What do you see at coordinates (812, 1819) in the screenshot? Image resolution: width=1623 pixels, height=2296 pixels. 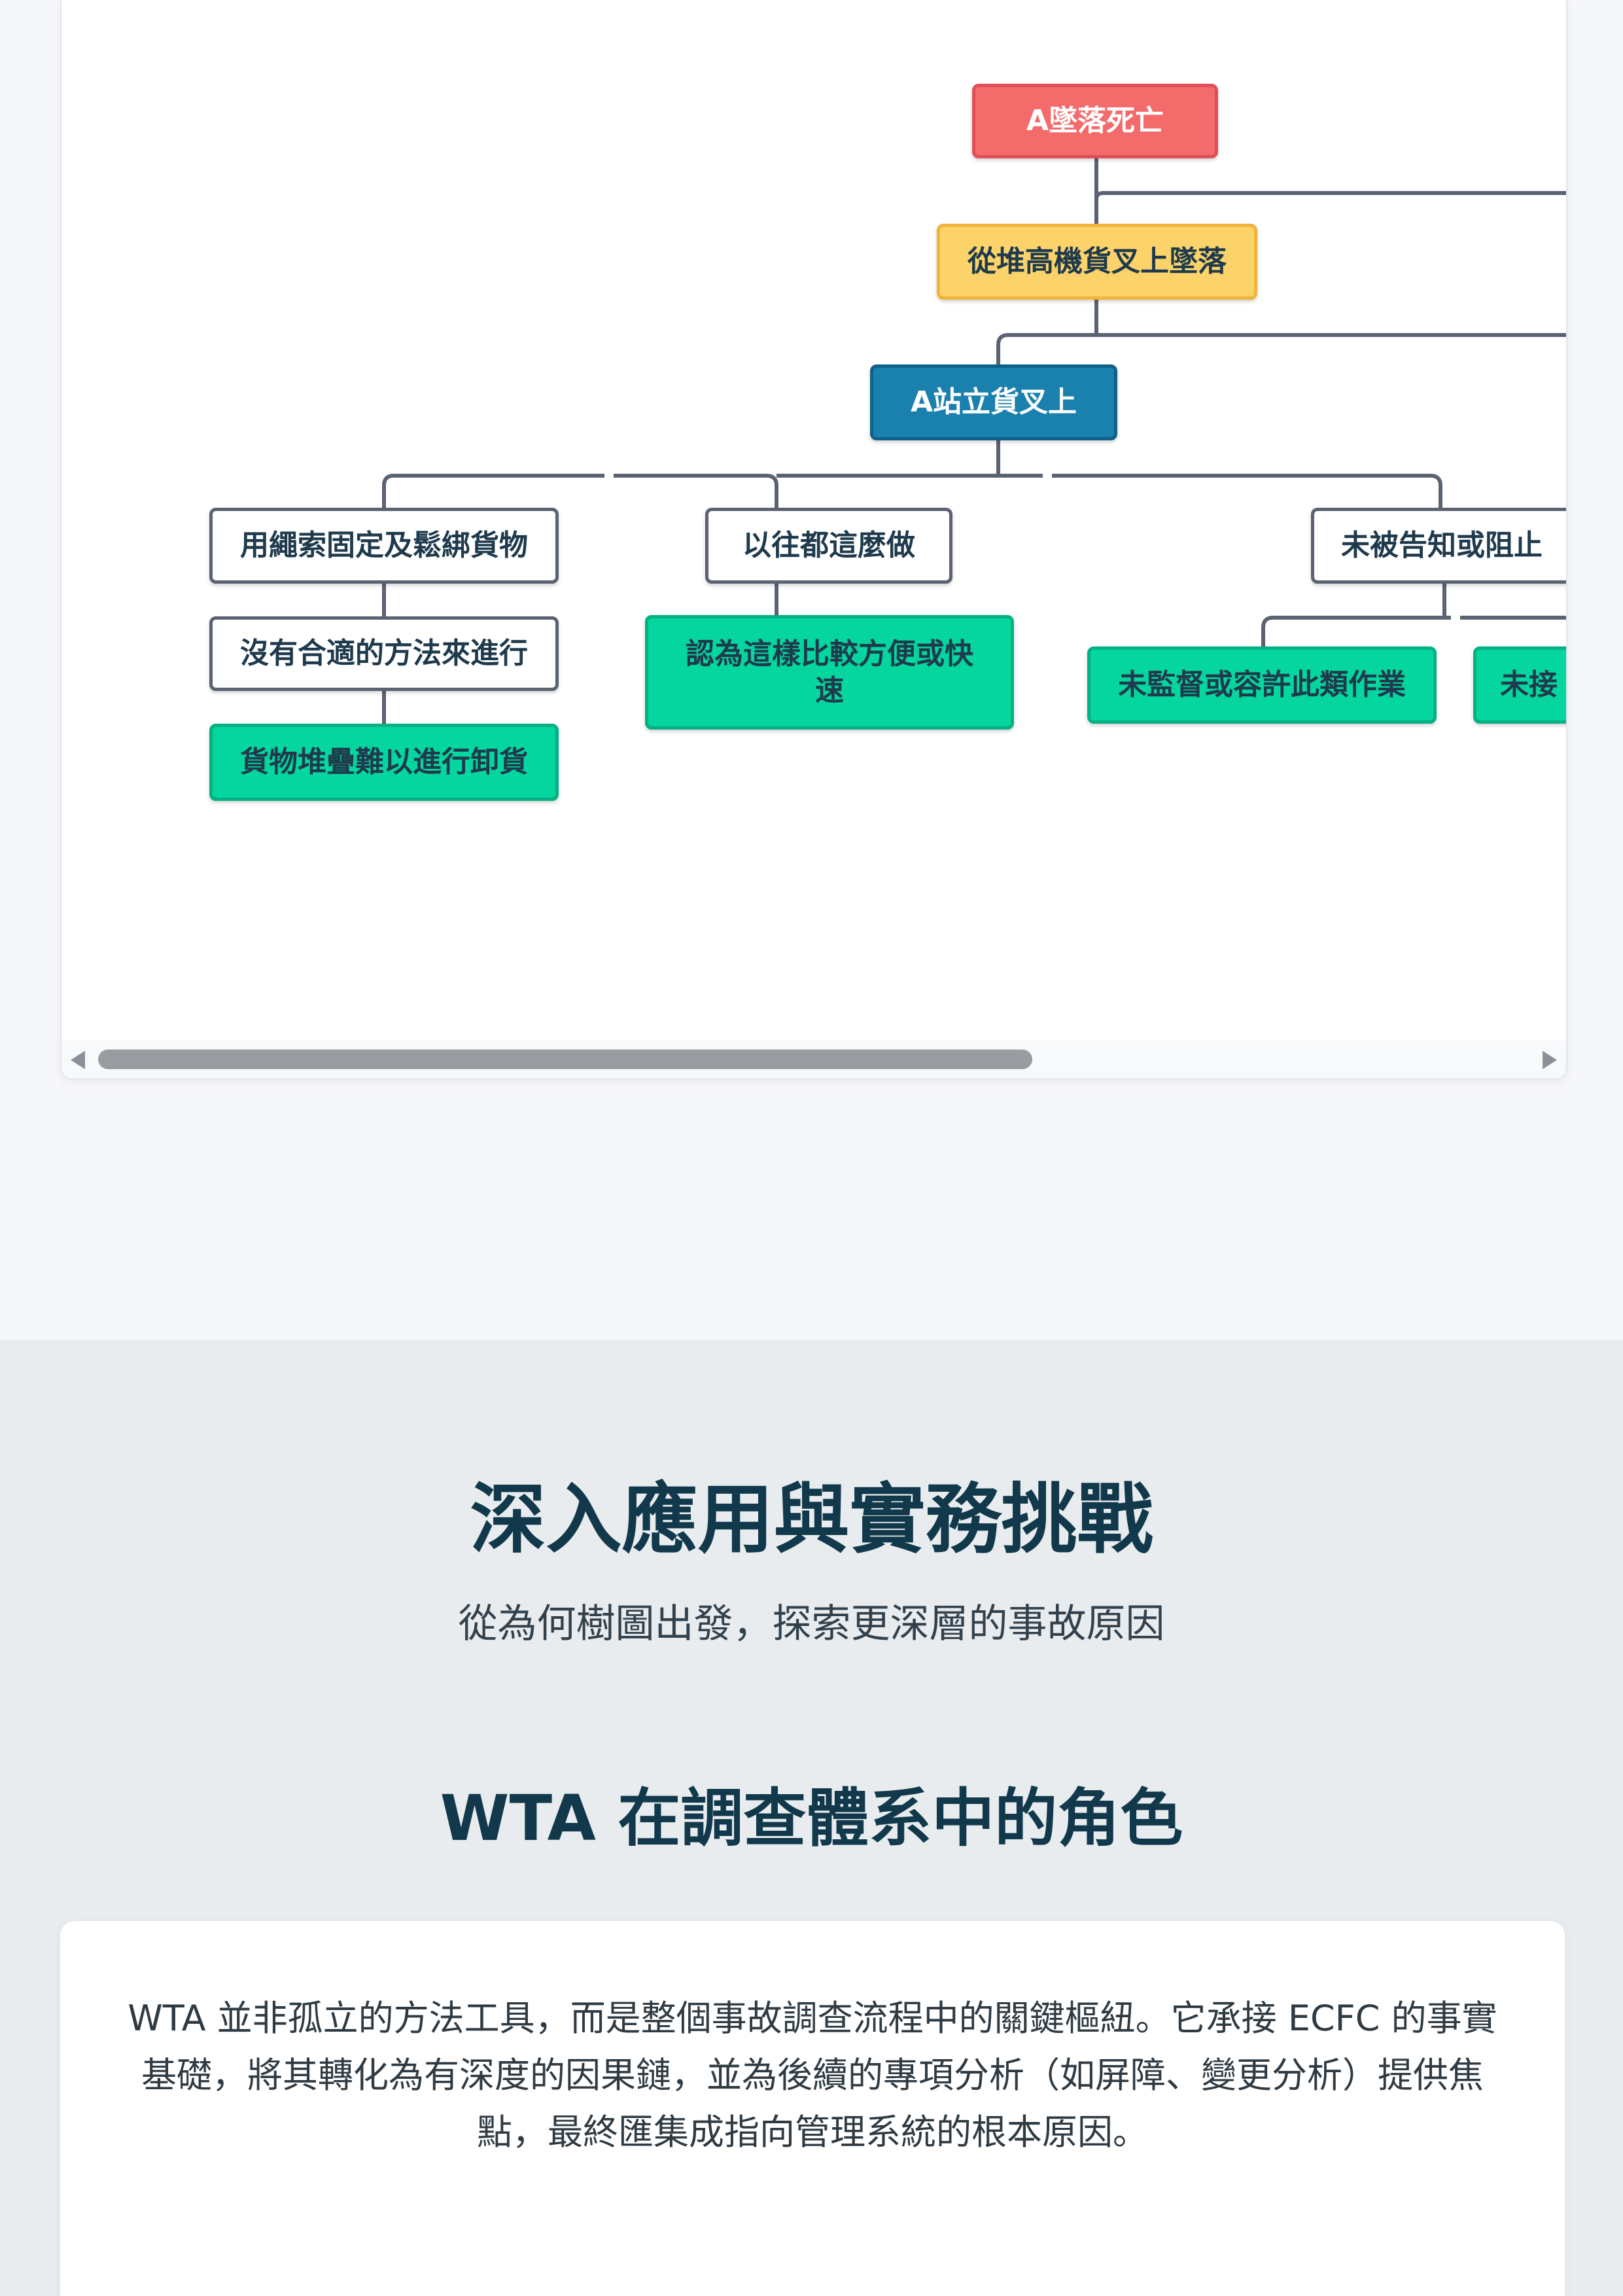 I see `wta-role-heading: WTA 在調查體系中的角色` at bounding box center [812, 1819].